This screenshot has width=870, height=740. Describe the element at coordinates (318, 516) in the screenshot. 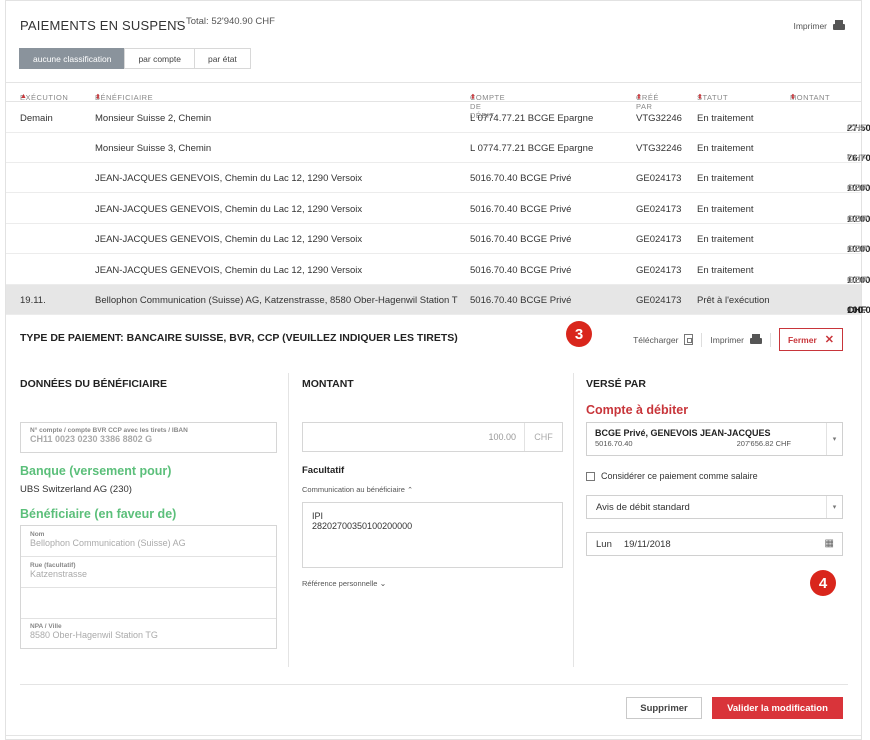

I see `communication-line: IPI` at that location.